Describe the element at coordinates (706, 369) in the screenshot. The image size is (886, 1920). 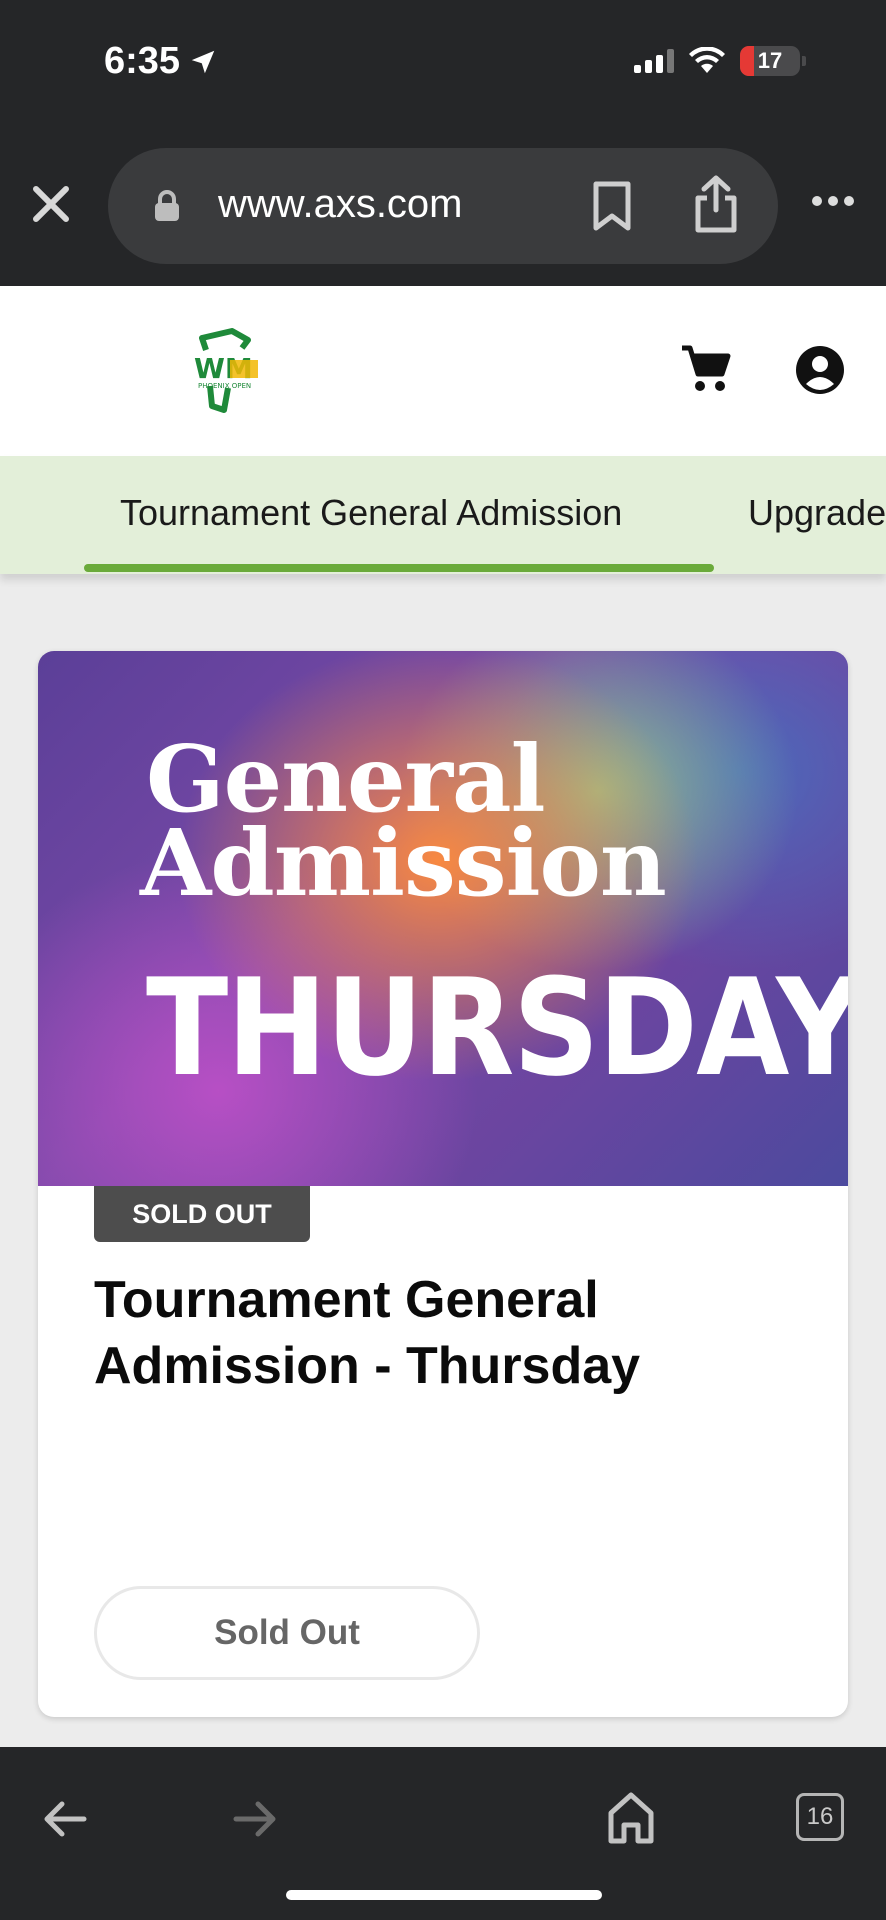
I see `cart-icon` at that location.